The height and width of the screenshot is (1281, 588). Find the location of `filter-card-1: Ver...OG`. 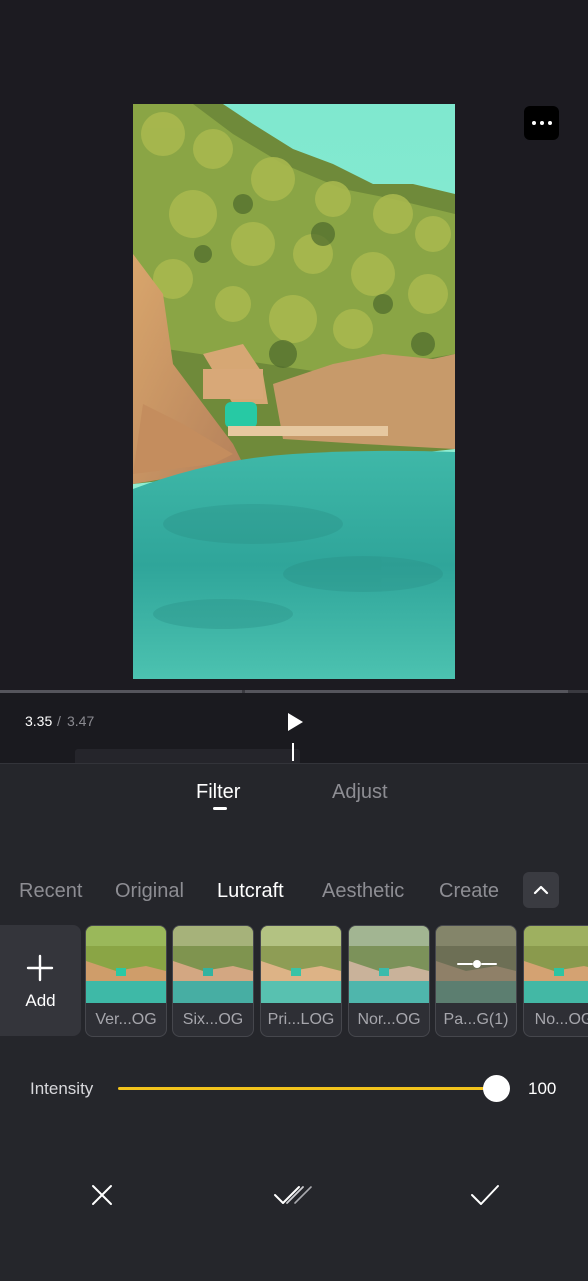

filter-card-1: Ver...OG is located at coordinates (126, 981).